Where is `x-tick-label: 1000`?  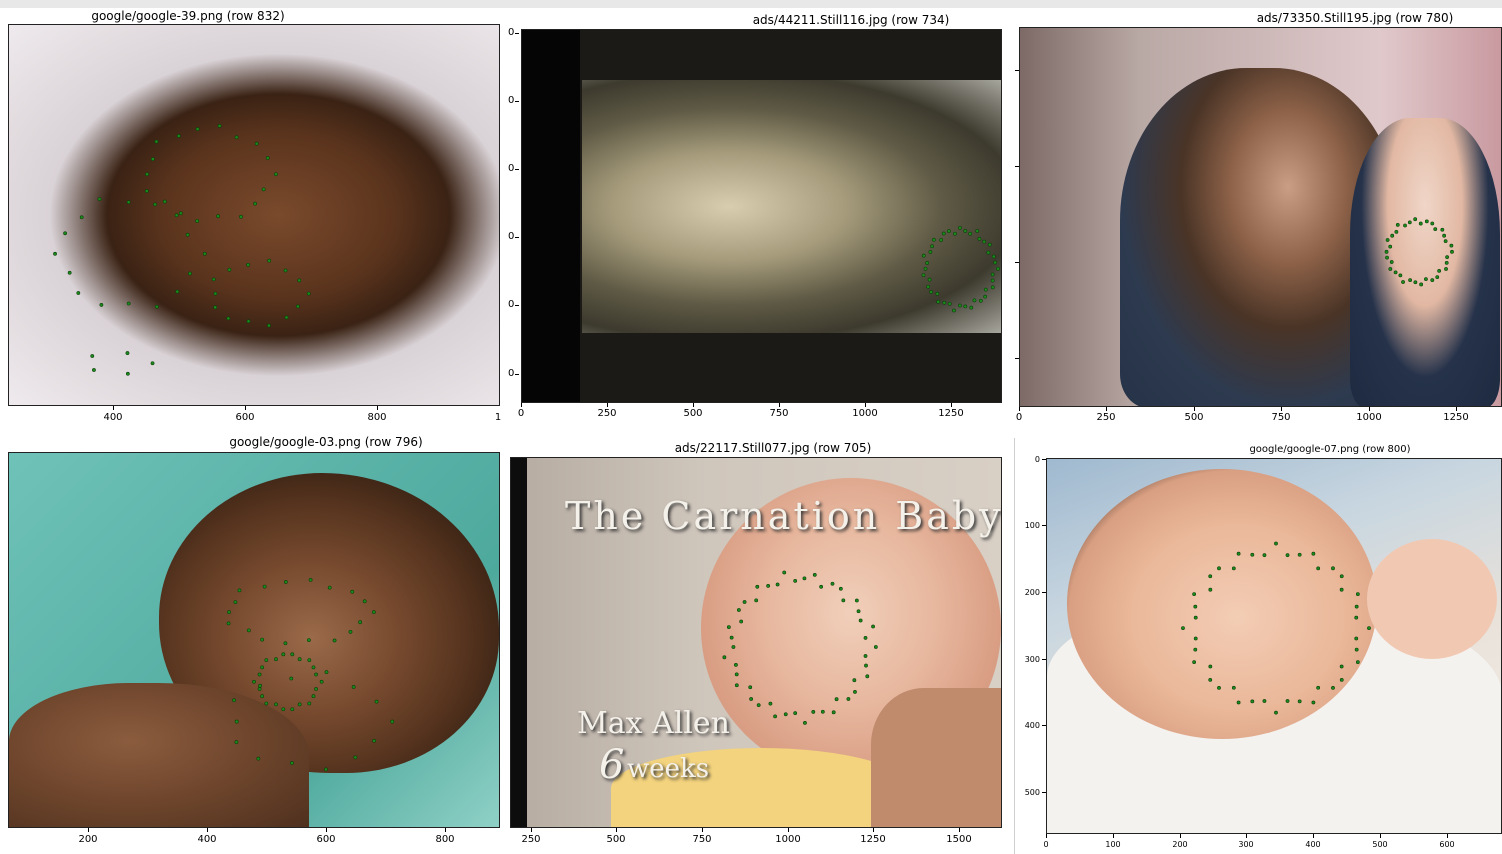
x-tick-label: 1000 is located at coordinates (1369, 417).